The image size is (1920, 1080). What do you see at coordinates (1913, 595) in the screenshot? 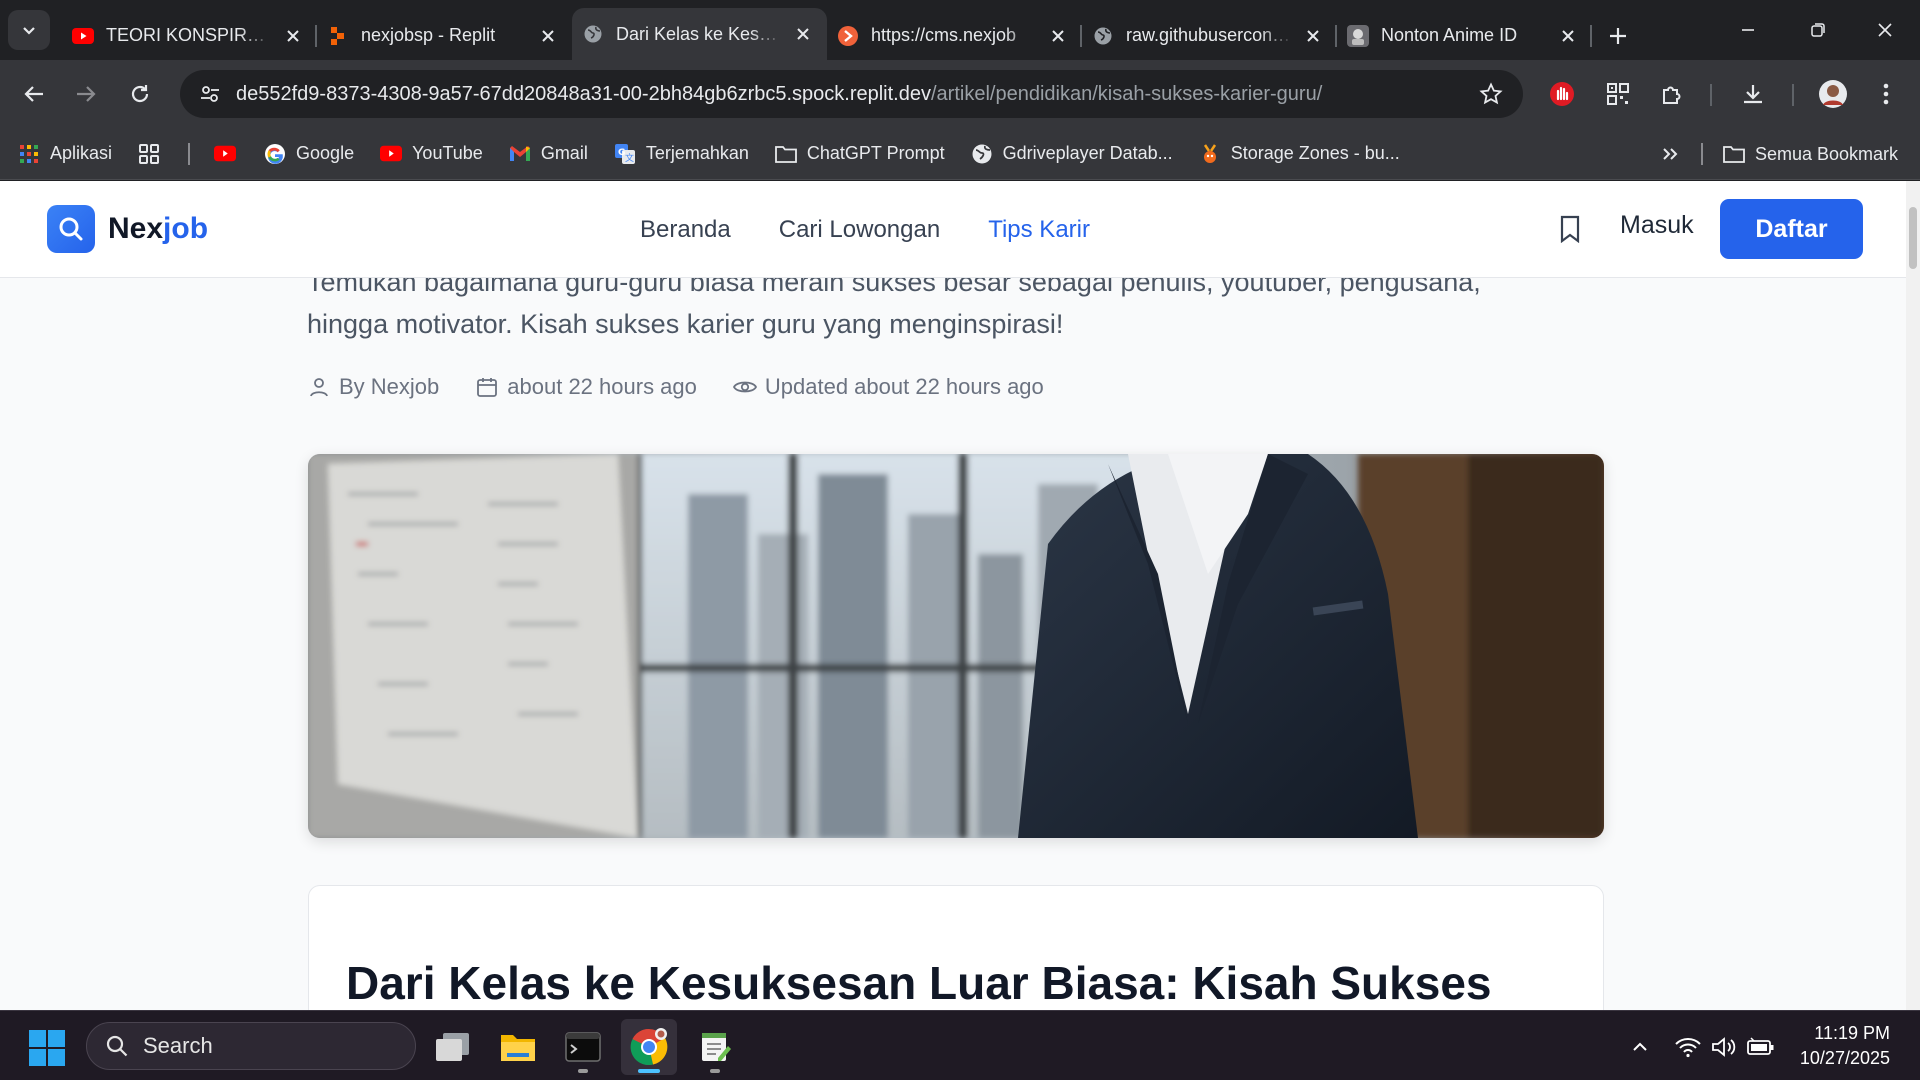
I see `page-scrollbar` at bounding box center [1913, 595].